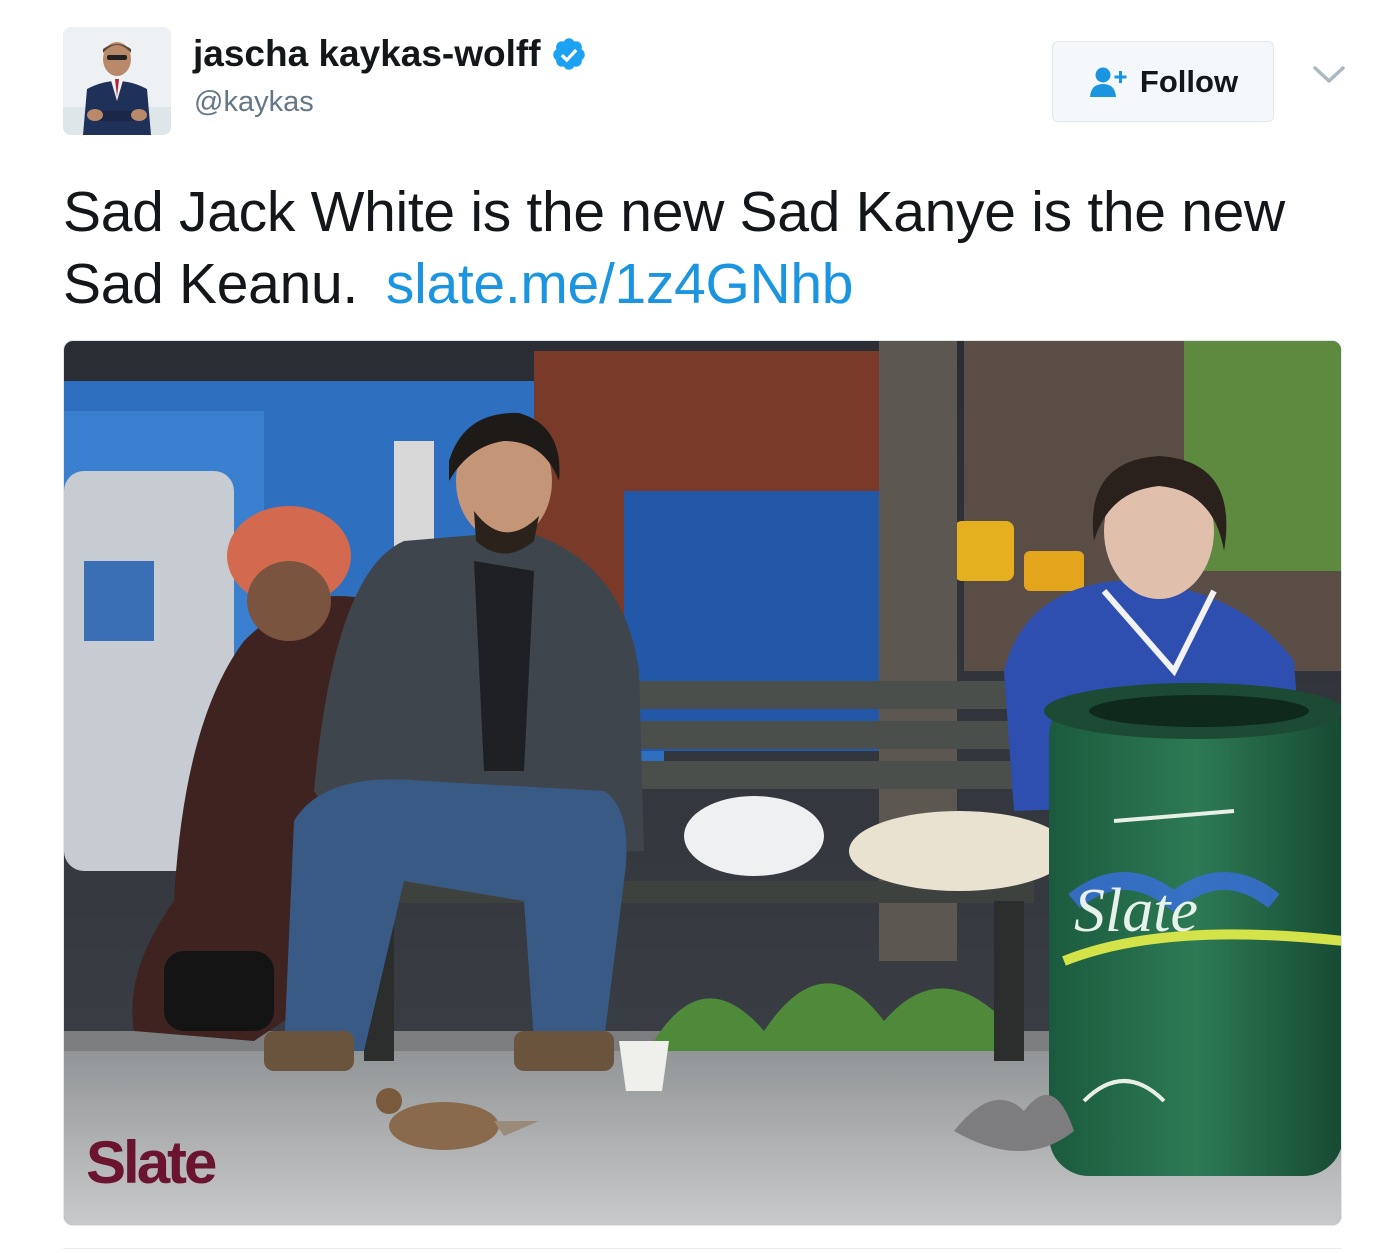 The image size is (1400, 1253). I want to click on graffiti-text: Slate, so click(1136, 911).